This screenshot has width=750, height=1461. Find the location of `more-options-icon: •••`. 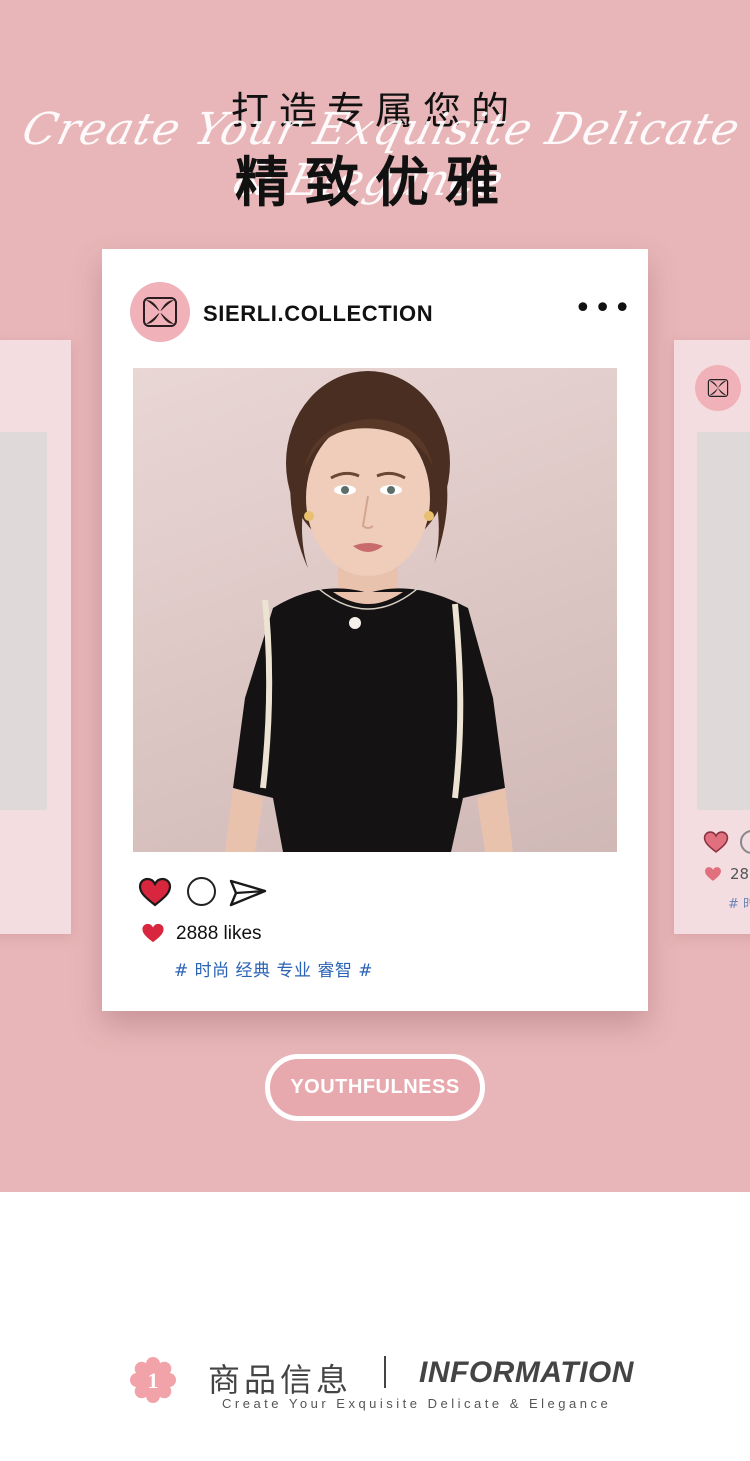

more-options-icon: ••• is located at coordinates (602, 309).